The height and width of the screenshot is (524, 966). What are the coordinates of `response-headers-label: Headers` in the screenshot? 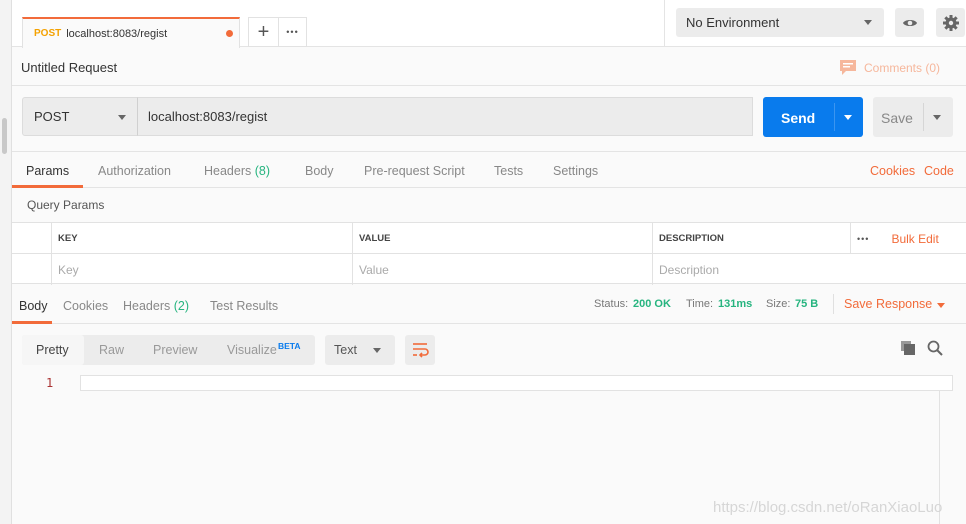 It's located at (147, 306).